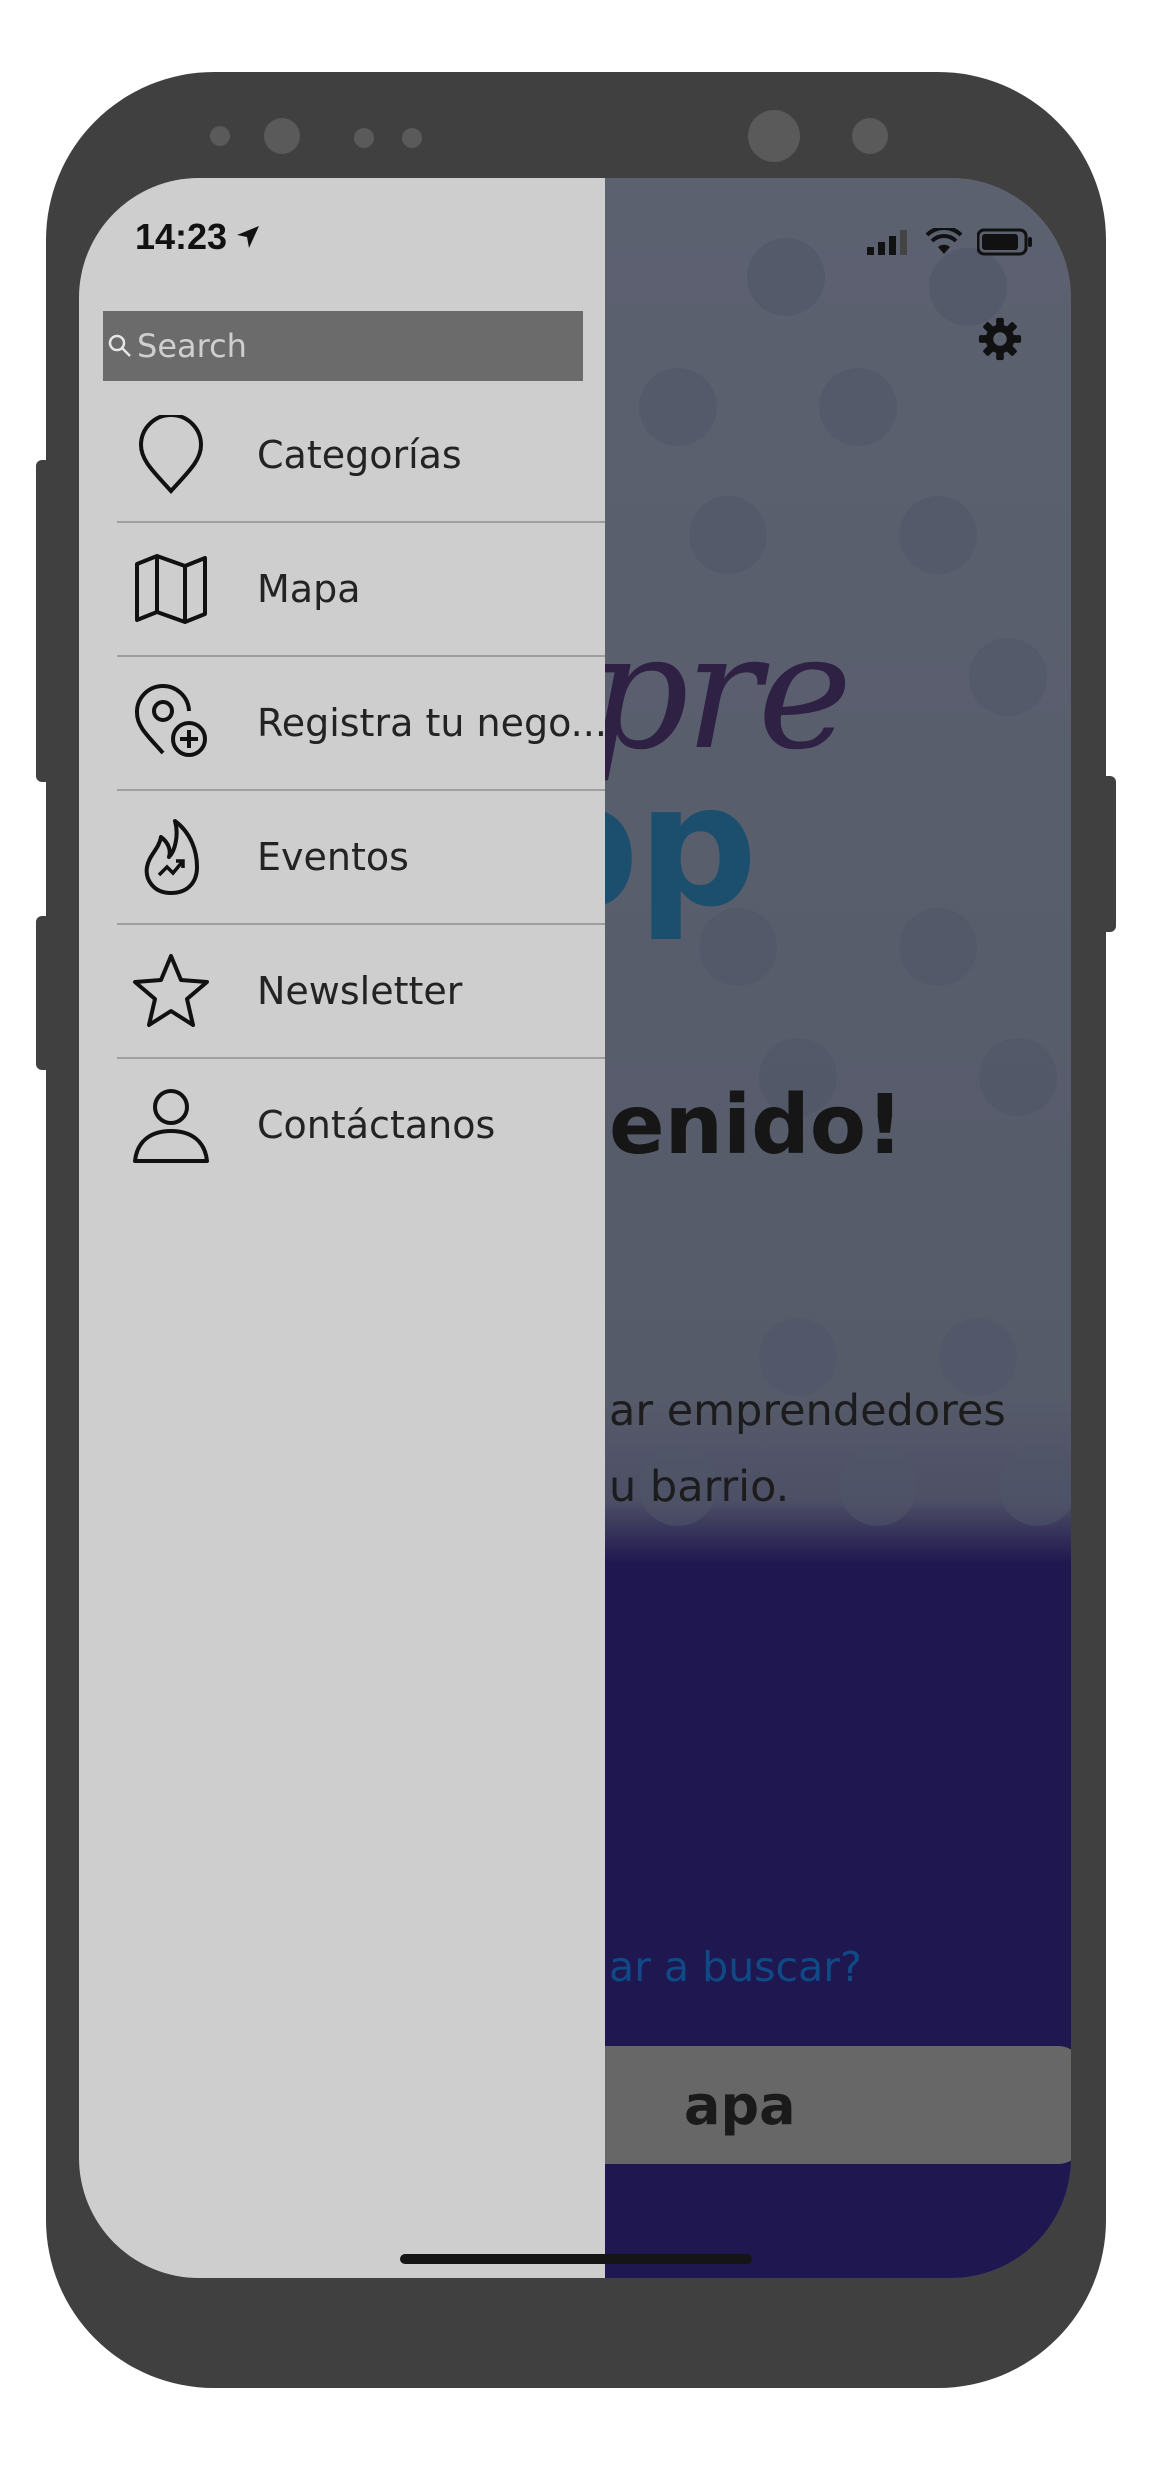 This screenshot has height=2472, width=1162. I want to click on welcome-text-line1: ar emprendedores, so click(807, 1411).